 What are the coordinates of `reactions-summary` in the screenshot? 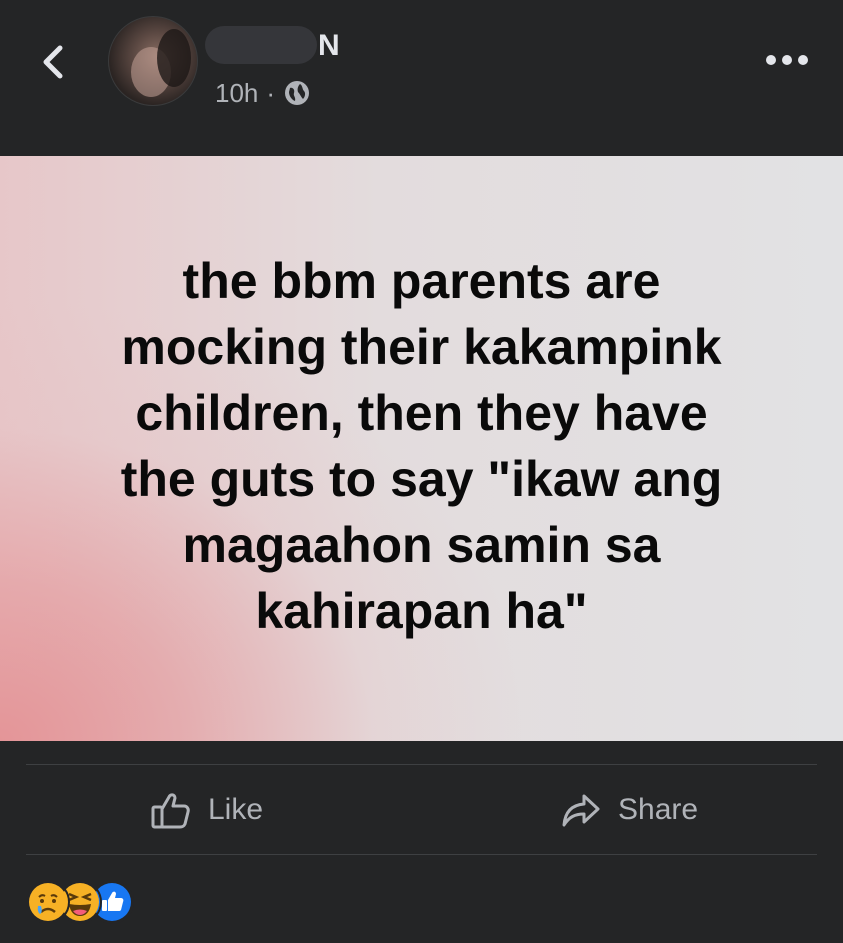 It's located at (86, 902).